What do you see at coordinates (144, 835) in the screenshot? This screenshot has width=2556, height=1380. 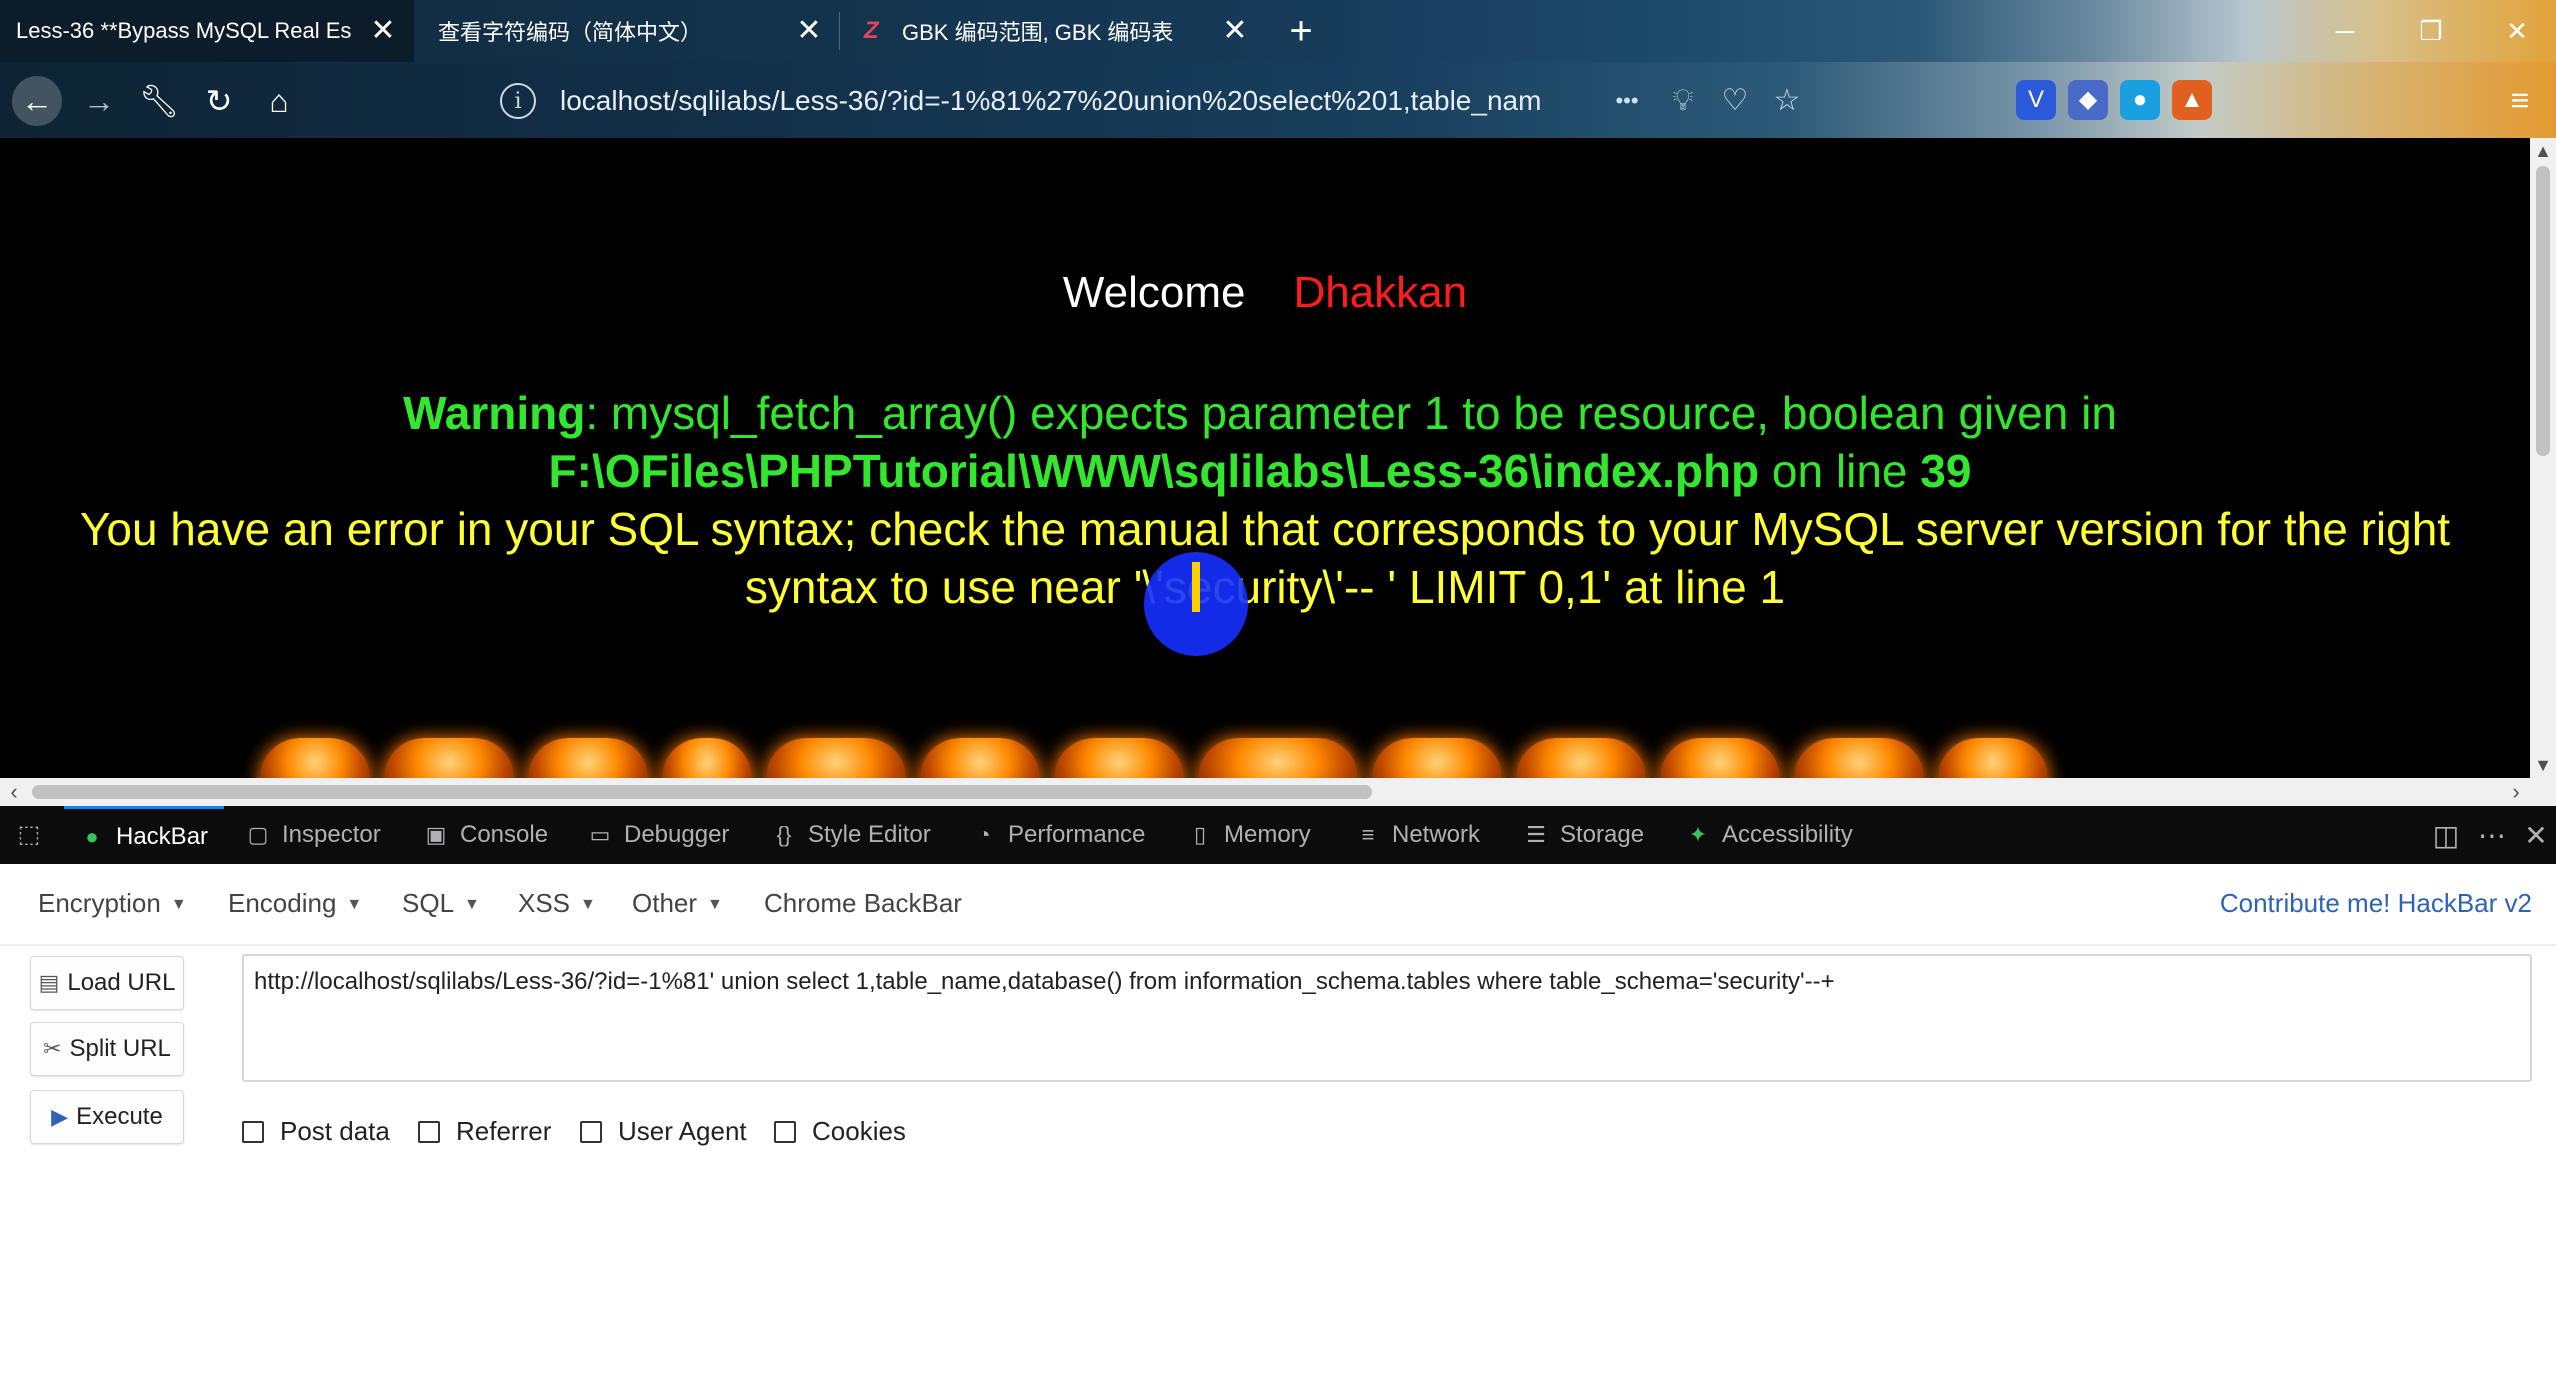 I see `tab-hackbar: ● HackBar` at bounding box center [144, 835].